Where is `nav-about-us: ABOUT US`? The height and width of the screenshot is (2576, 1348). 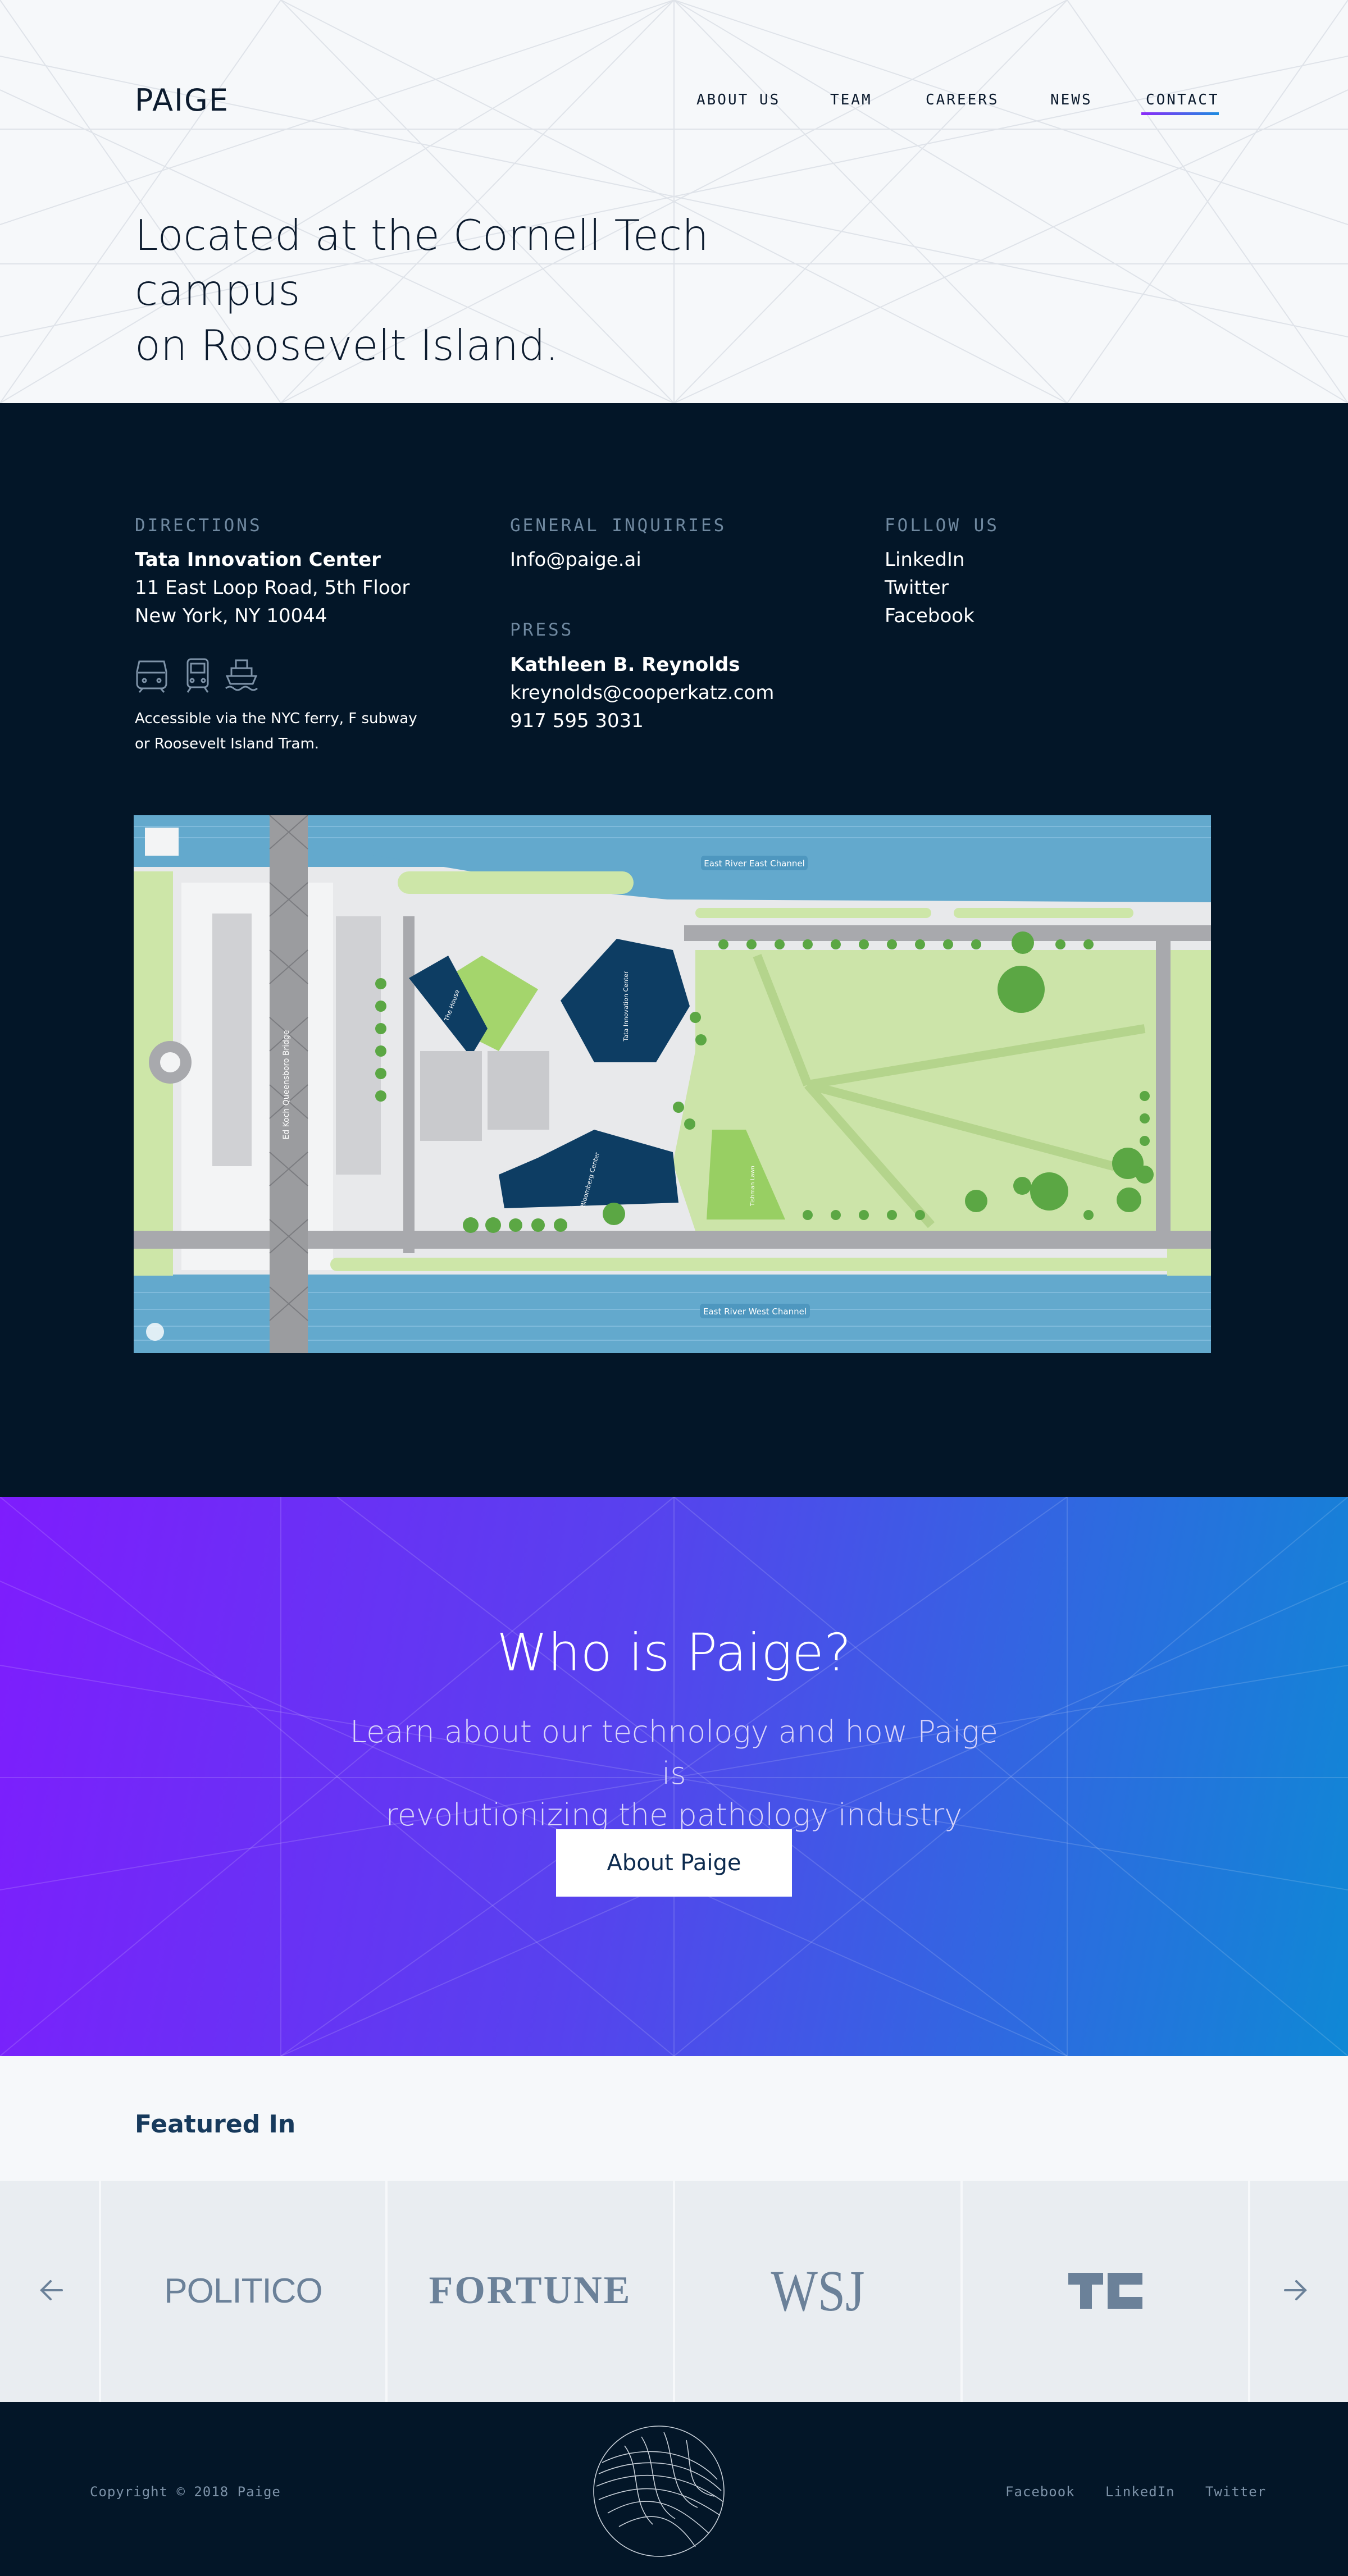 nav-about-us: ABOUT US is located at coordinates (738, 100).